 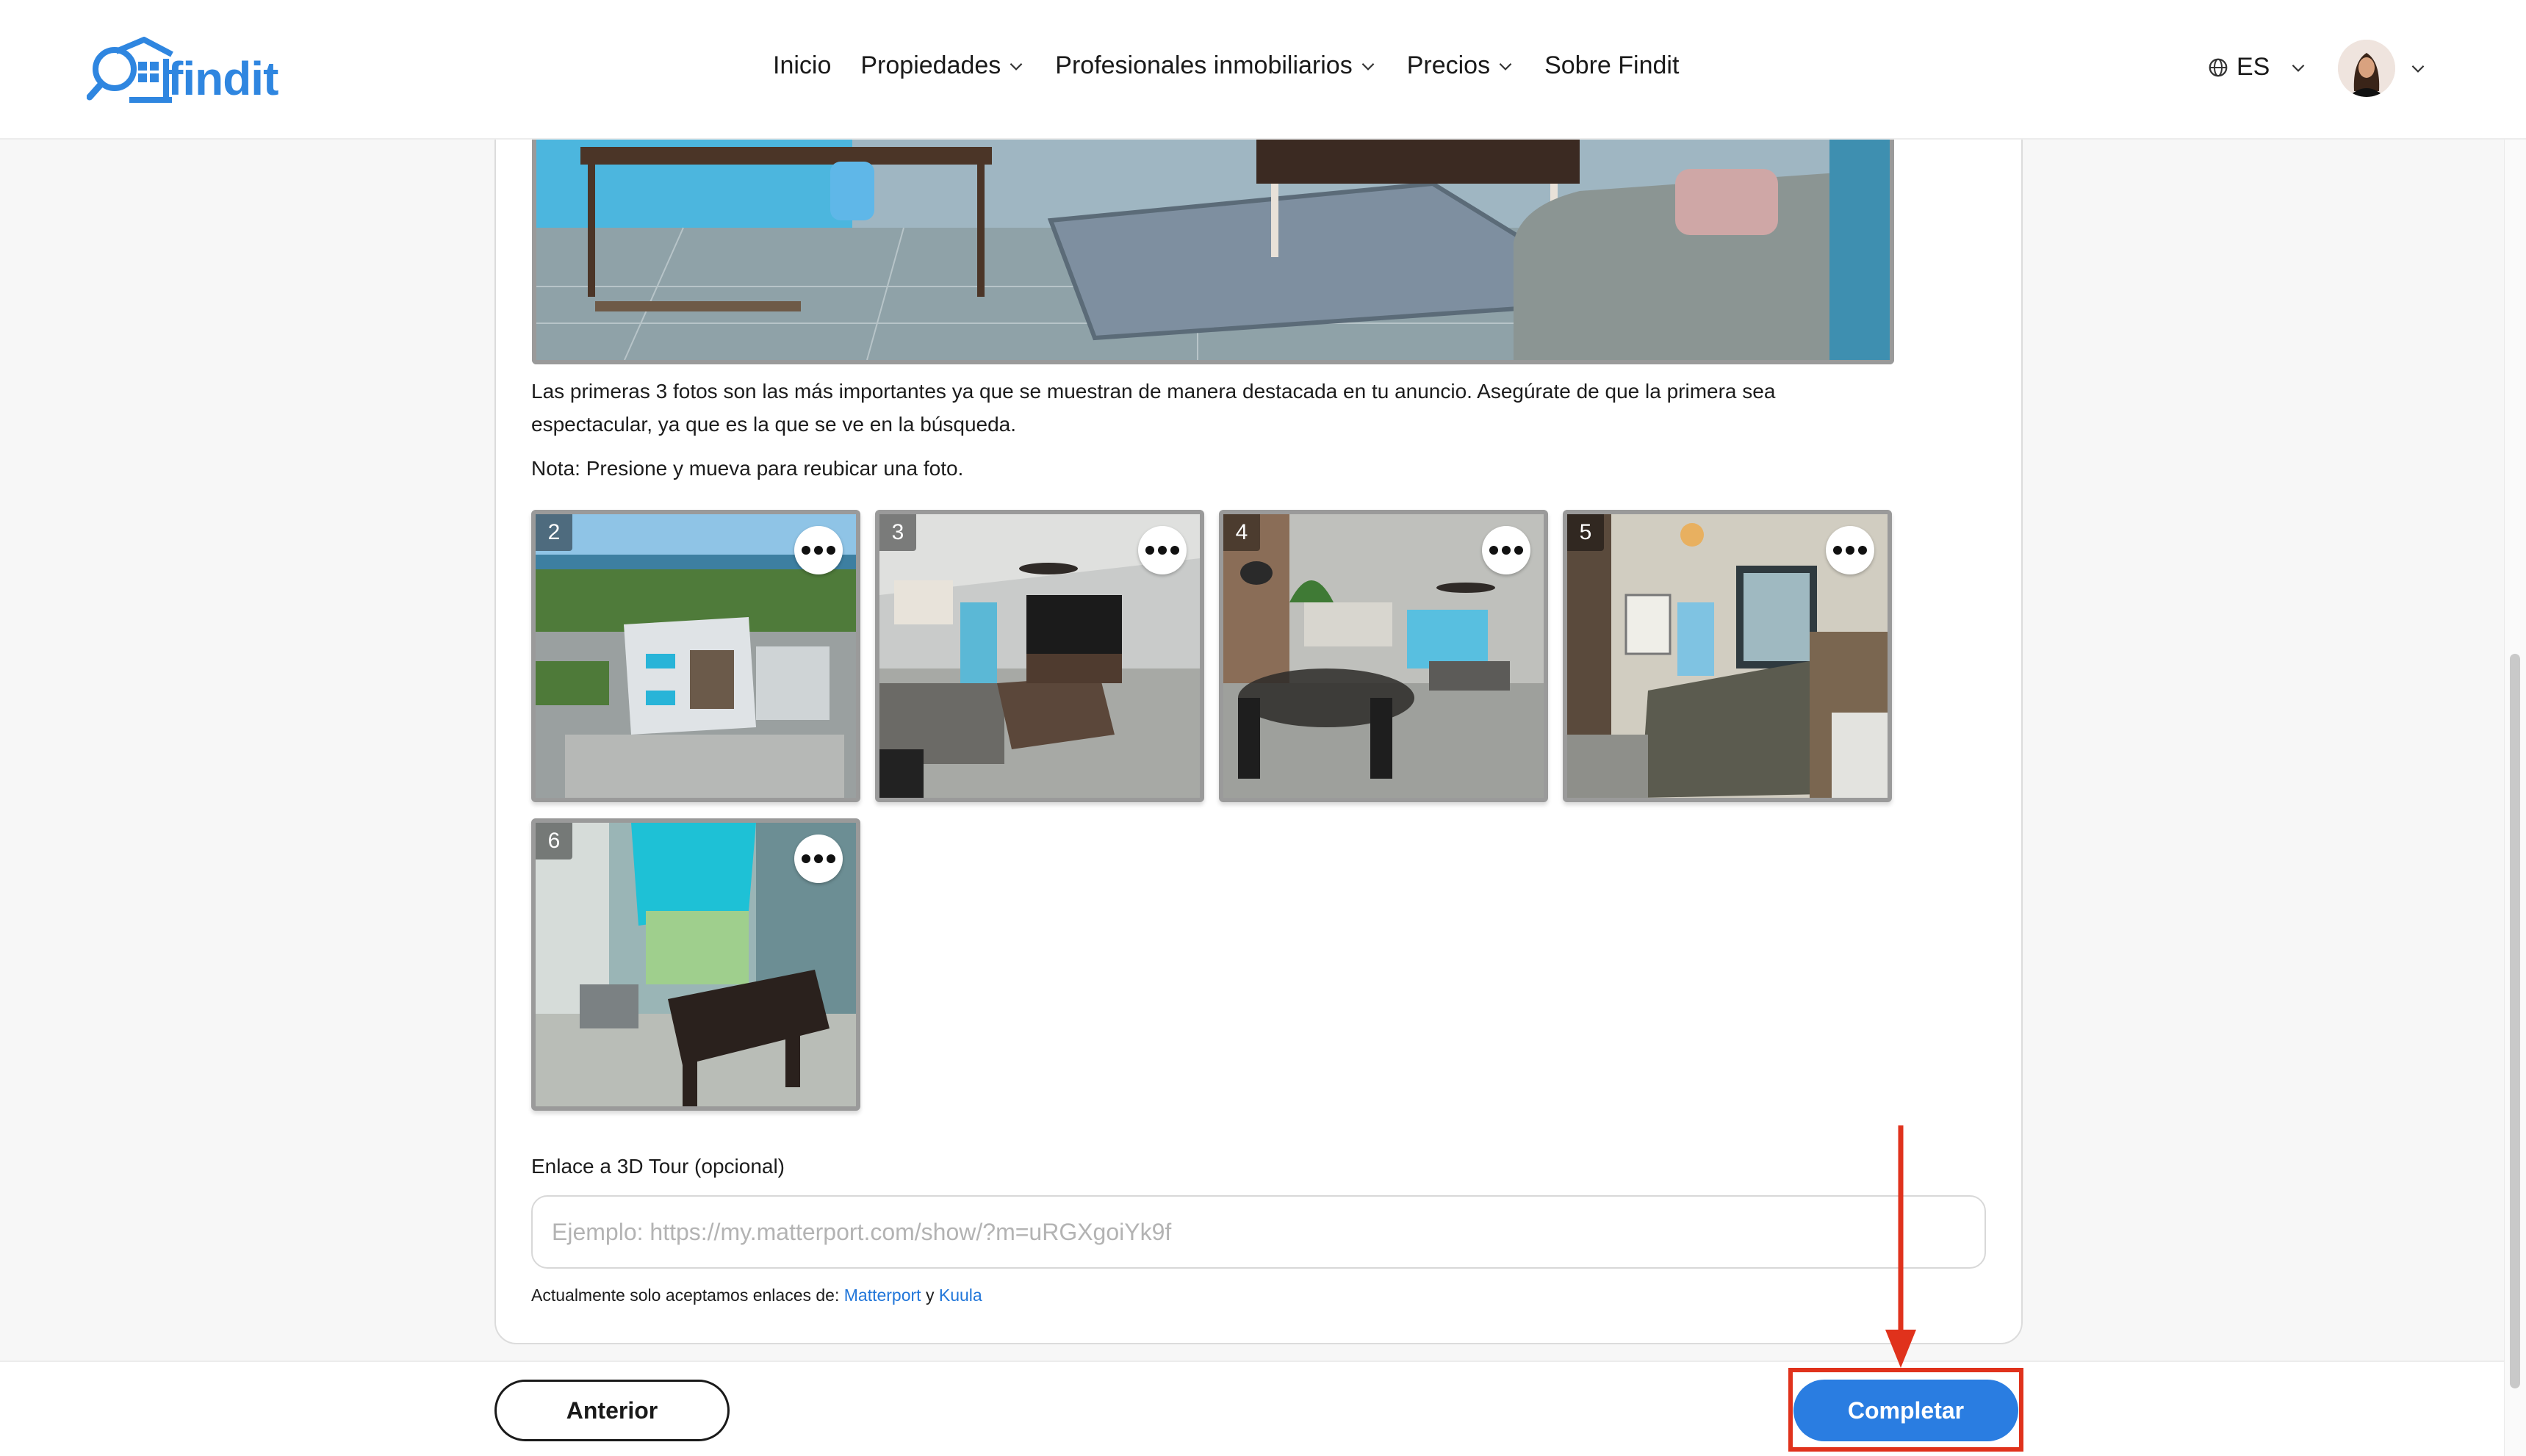 What do you see at coordinates (1727, 656) in the screenshot?
I see `photo-thumbnail-5: 5` at bounding box center [1727, 656].